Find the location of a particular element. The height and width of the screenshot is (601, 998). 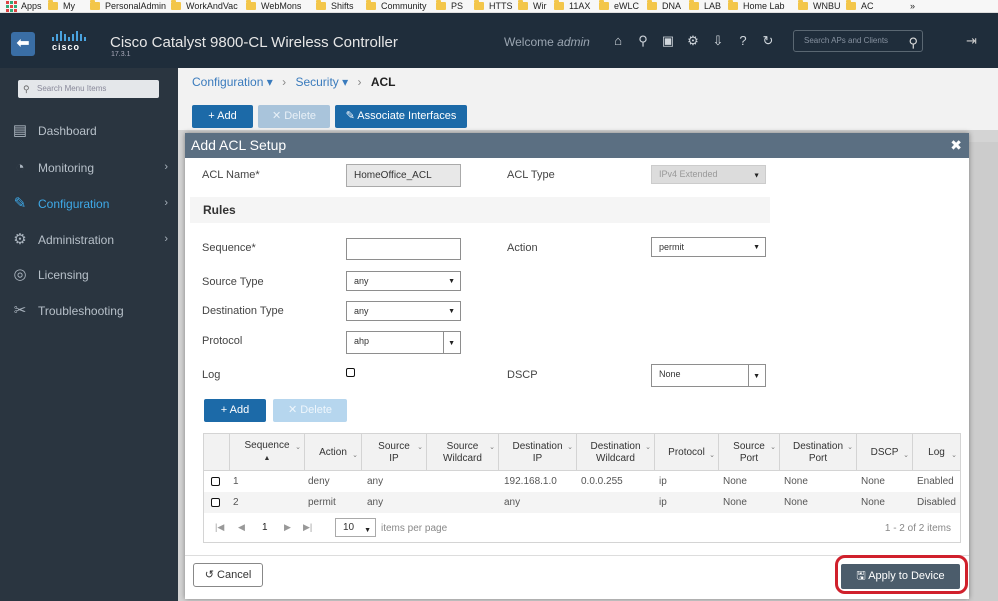

acl-name-field: HomeOffice_ACL is located at coordinates (403, 175).